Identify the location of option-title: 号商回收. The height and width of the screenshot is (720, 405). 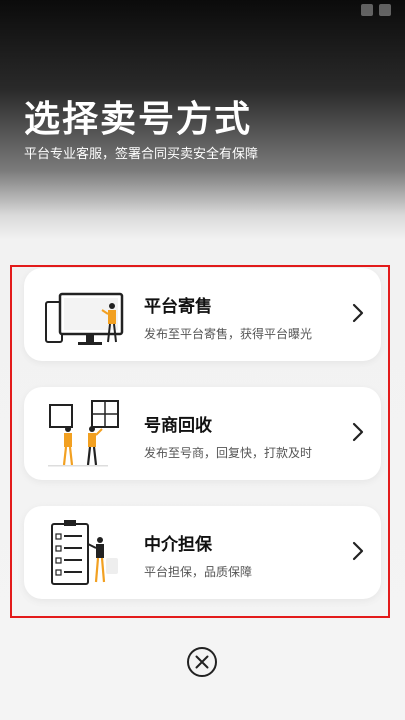
(178, 426).